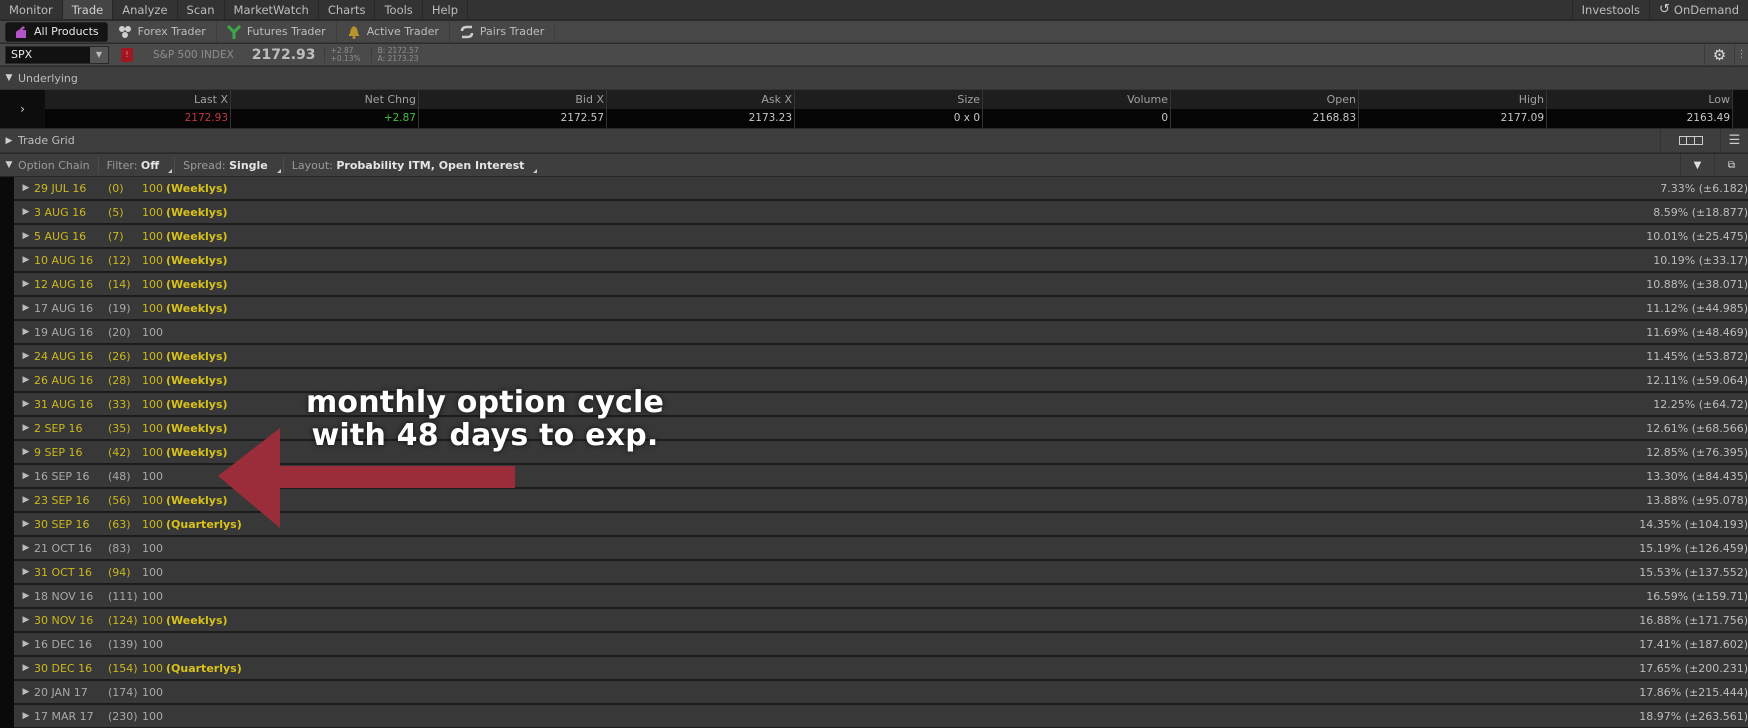 Image resolution: width=1748 pixels, height=728 pixels. I want to click on implied-volatility-move: 7.33% (±6.182), so click(1704, 188).